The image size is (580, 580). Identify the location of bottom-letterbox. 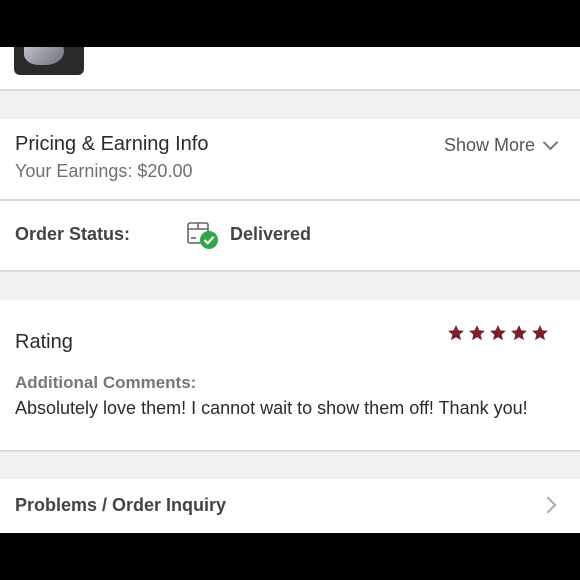
(290, 556).